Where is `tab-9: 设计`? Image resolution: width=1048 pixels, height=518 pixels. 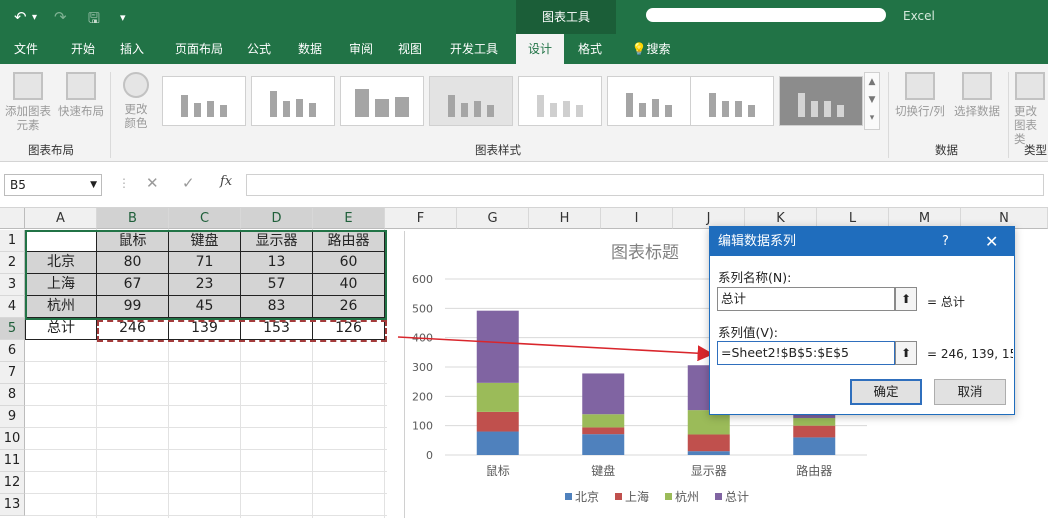 tab-9: 设计 is located at coordinates (540, 49).